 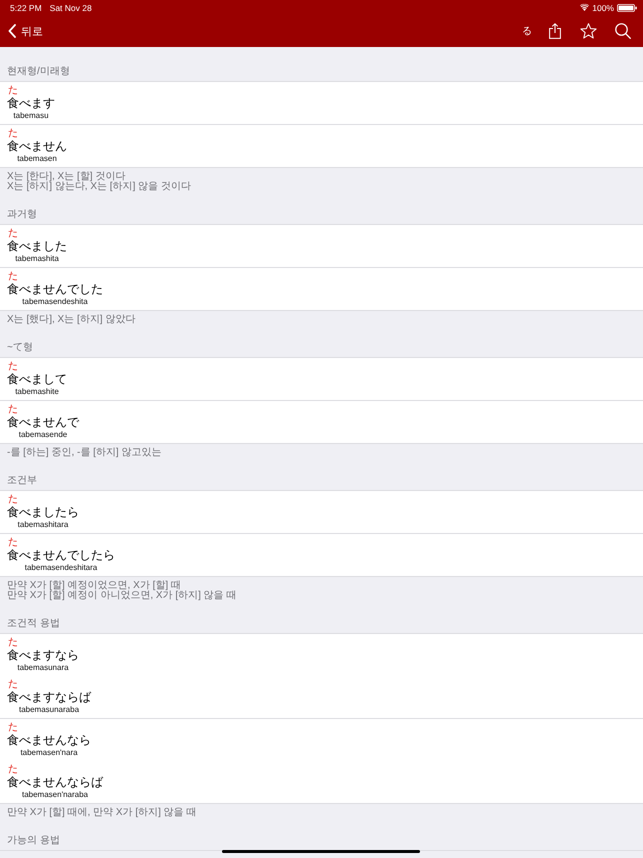 What do you see at coordinates (623, 31) in the screenshot?
I see `search-icon` at bounding box center [623, 31].